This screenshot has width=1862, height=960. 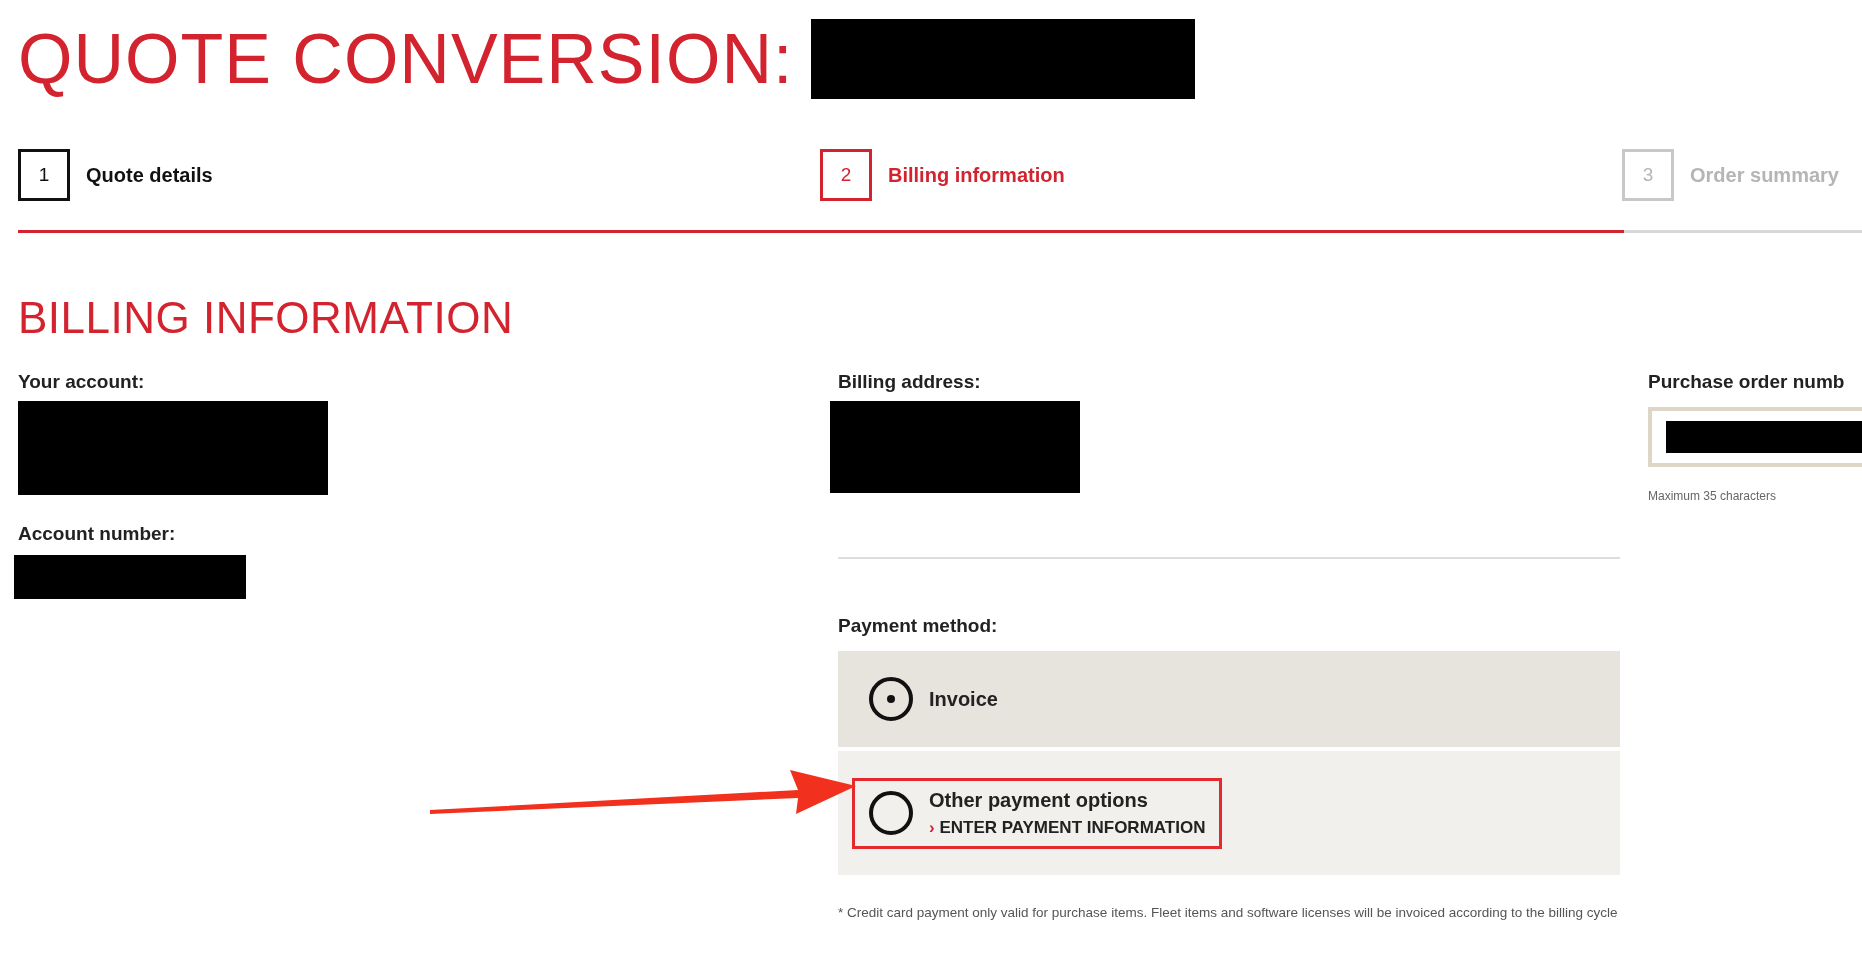 What do you see at coordinates (1648, 175) in the screenshot?
I see `step-number: 3` at bounding box center [1648, 175].